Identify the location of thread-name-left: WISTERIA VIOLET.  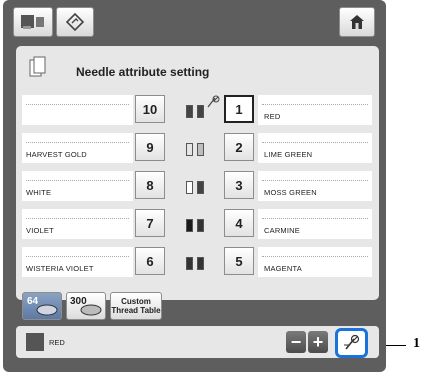
(77, 262).